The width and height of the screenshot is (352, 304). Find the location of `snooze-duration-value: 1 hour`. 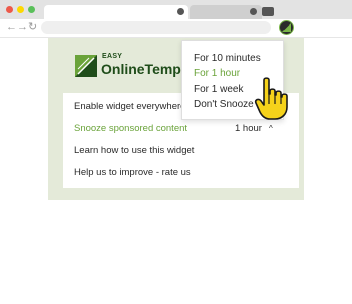

snooze-duration-value: 1 hour is located at coordinates (248, 128).